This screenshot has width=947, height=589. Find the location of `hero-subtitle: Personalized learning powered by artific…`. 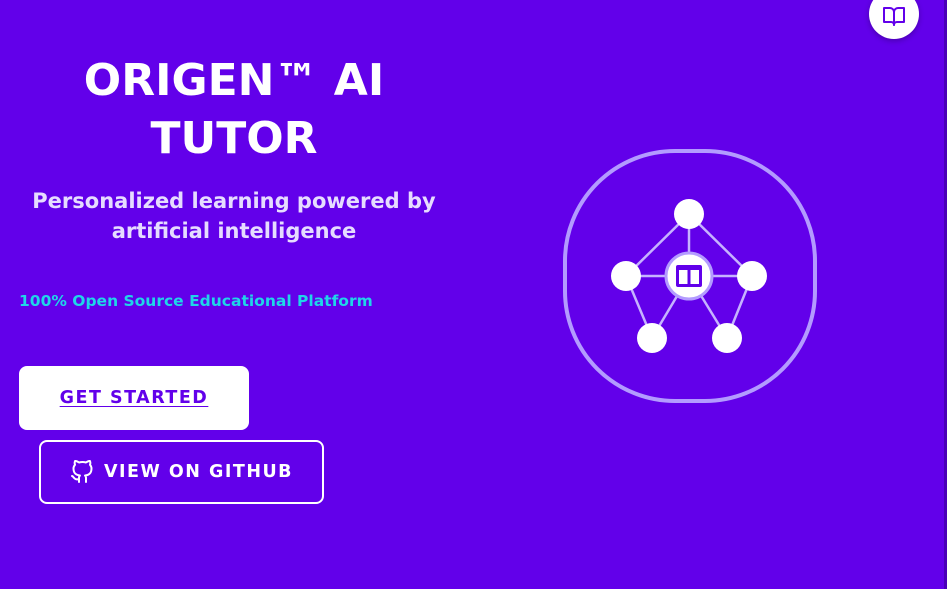

hero-subtitle: Personalized learning powered by artific… is located at coordinates (234, 216).